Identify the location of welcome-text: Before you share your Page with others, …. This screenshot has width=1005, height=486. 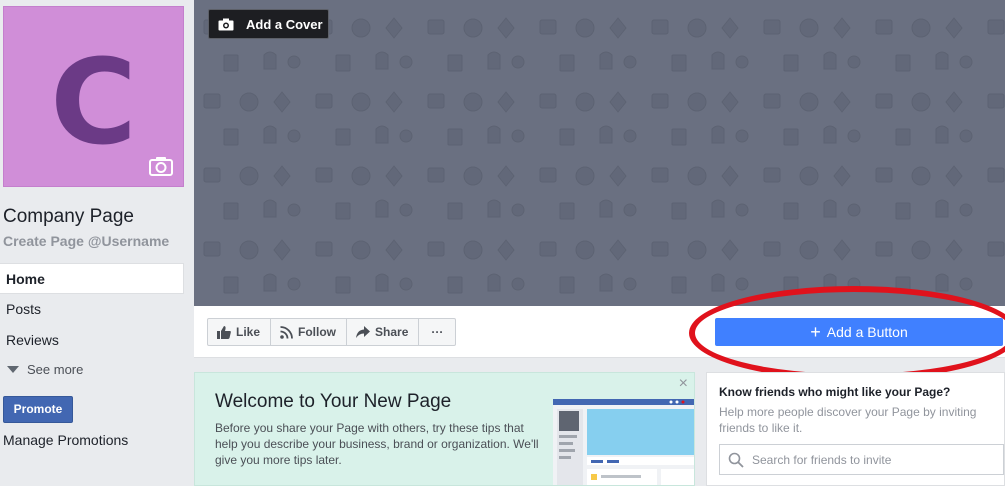
(377, 444).